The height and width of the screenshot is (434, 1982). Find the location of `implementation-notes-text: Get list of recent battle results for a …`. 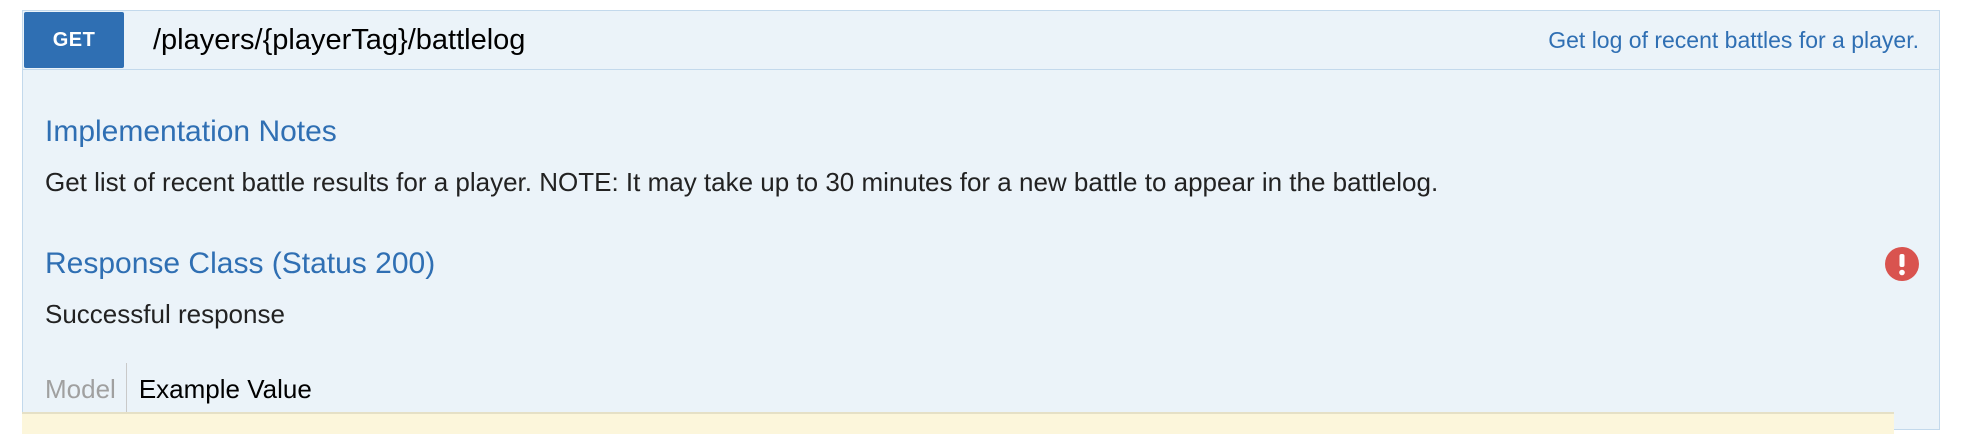

implementation-notes-text: Get list of recent battle results for a … is located at coordinates (742, 182).